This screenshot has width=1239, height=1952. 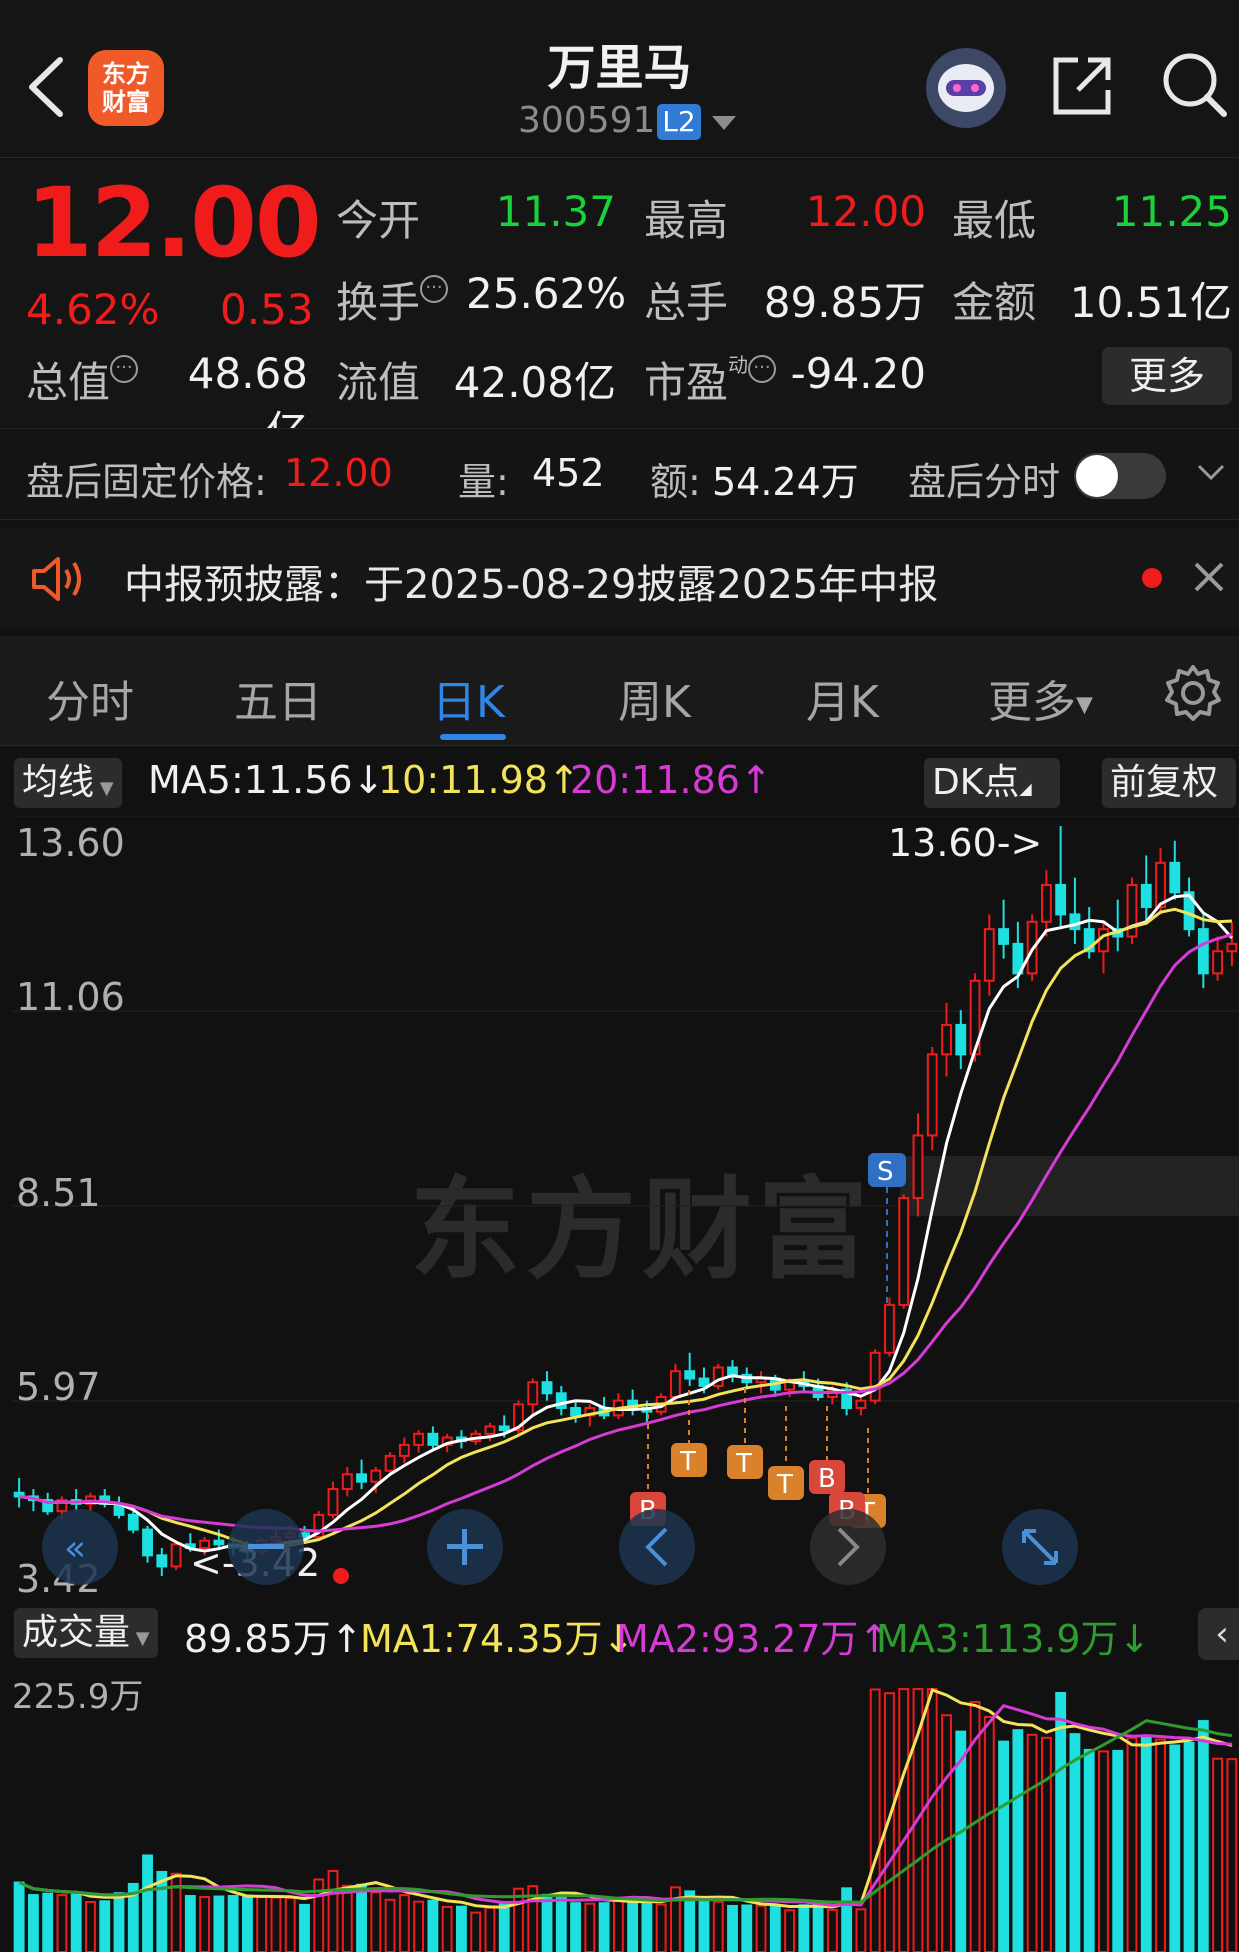 What do you see at coordinates (1211, 472) in the screenshot?
I see `chevron-down-icon` at bounding box center [1211, 472].